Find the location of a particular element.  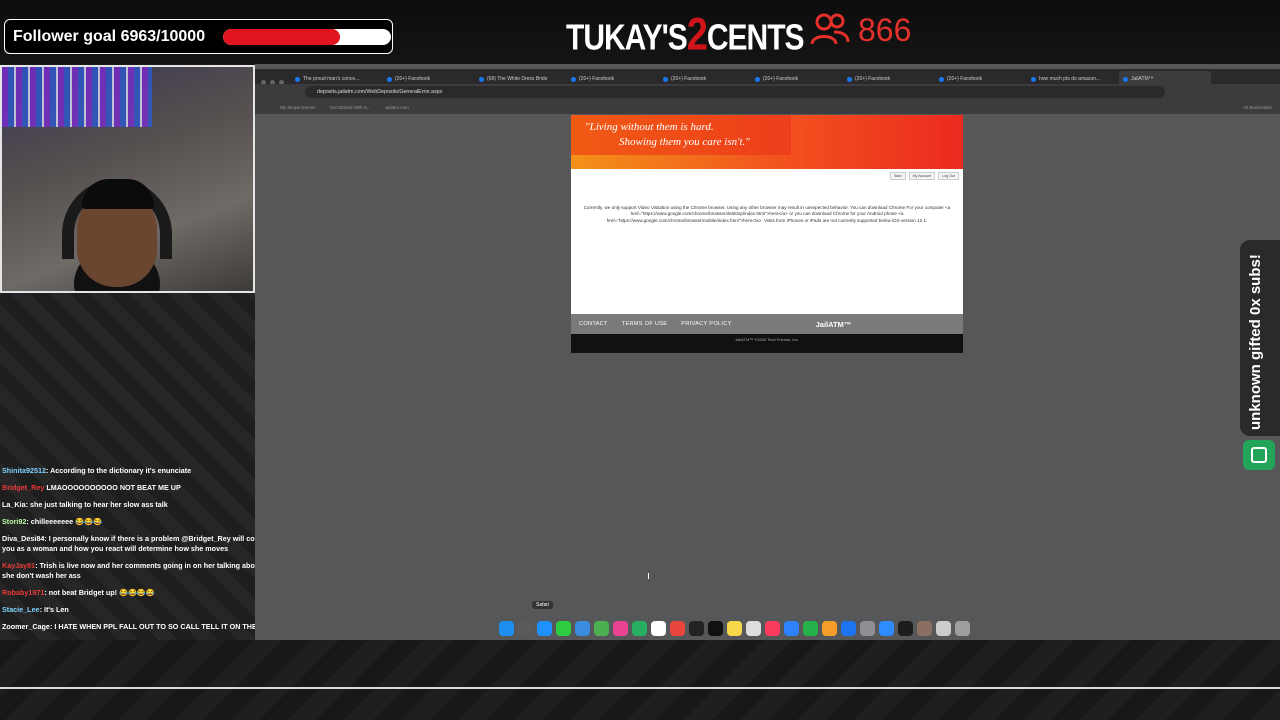

brand-logo-part1: TUKAY'S is located at coordinates (627, 38).